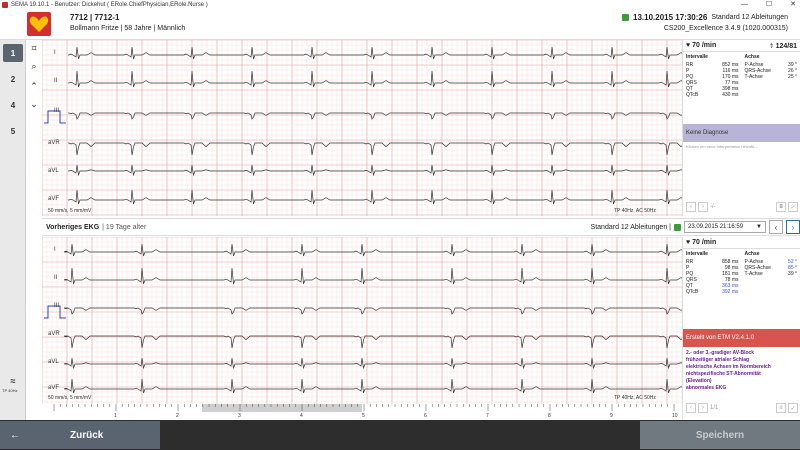 The image size is (800, 450). I want to click on layout-1-label: 1, so click(13, 53).